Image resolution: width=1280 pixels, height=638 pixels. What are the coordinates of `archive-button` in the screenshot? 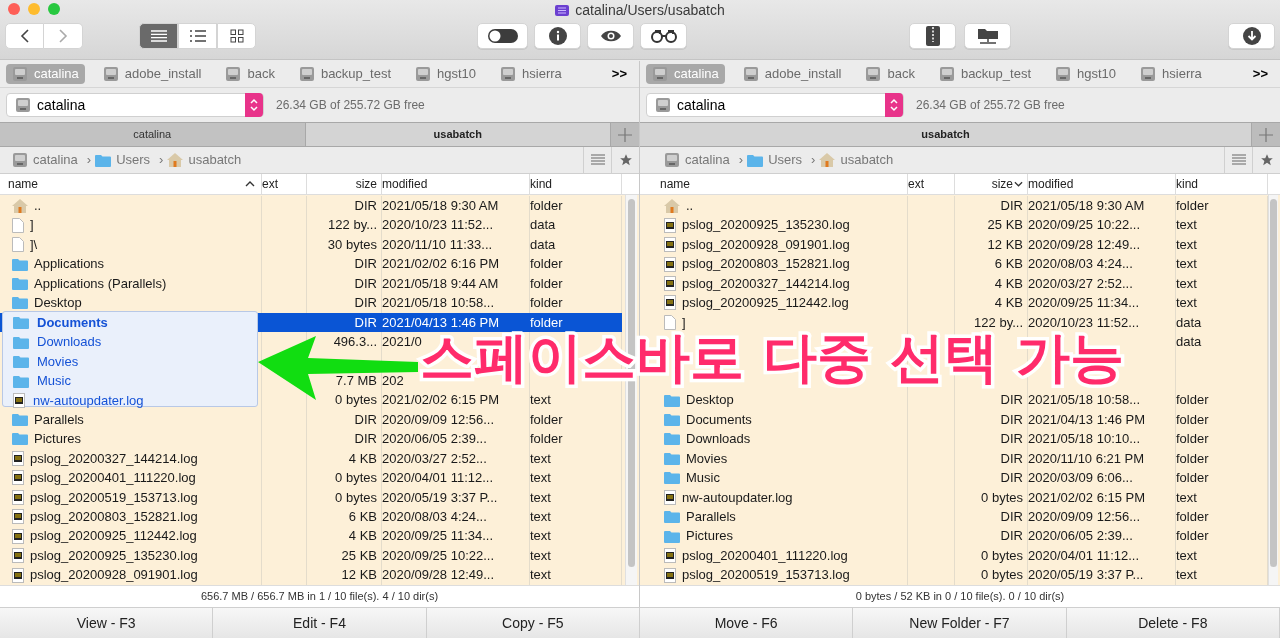 It's located at (932, 36).